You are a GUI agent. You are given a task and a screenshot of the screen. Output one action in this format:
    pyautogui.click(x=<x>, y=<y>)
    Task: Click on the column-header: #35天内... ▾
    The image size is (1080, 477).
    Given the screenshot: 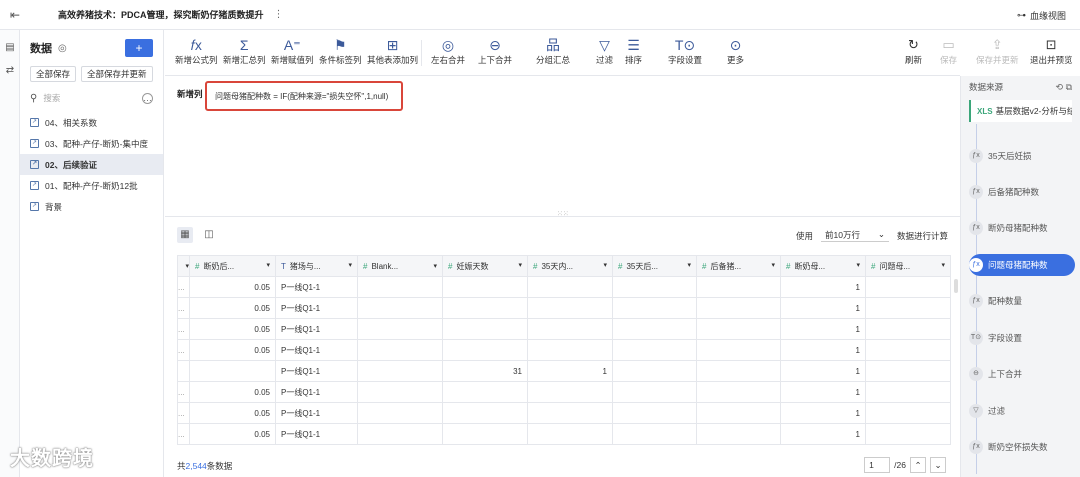 What is the action you would take?
    pyautogui.click(x=570, y=266)
    